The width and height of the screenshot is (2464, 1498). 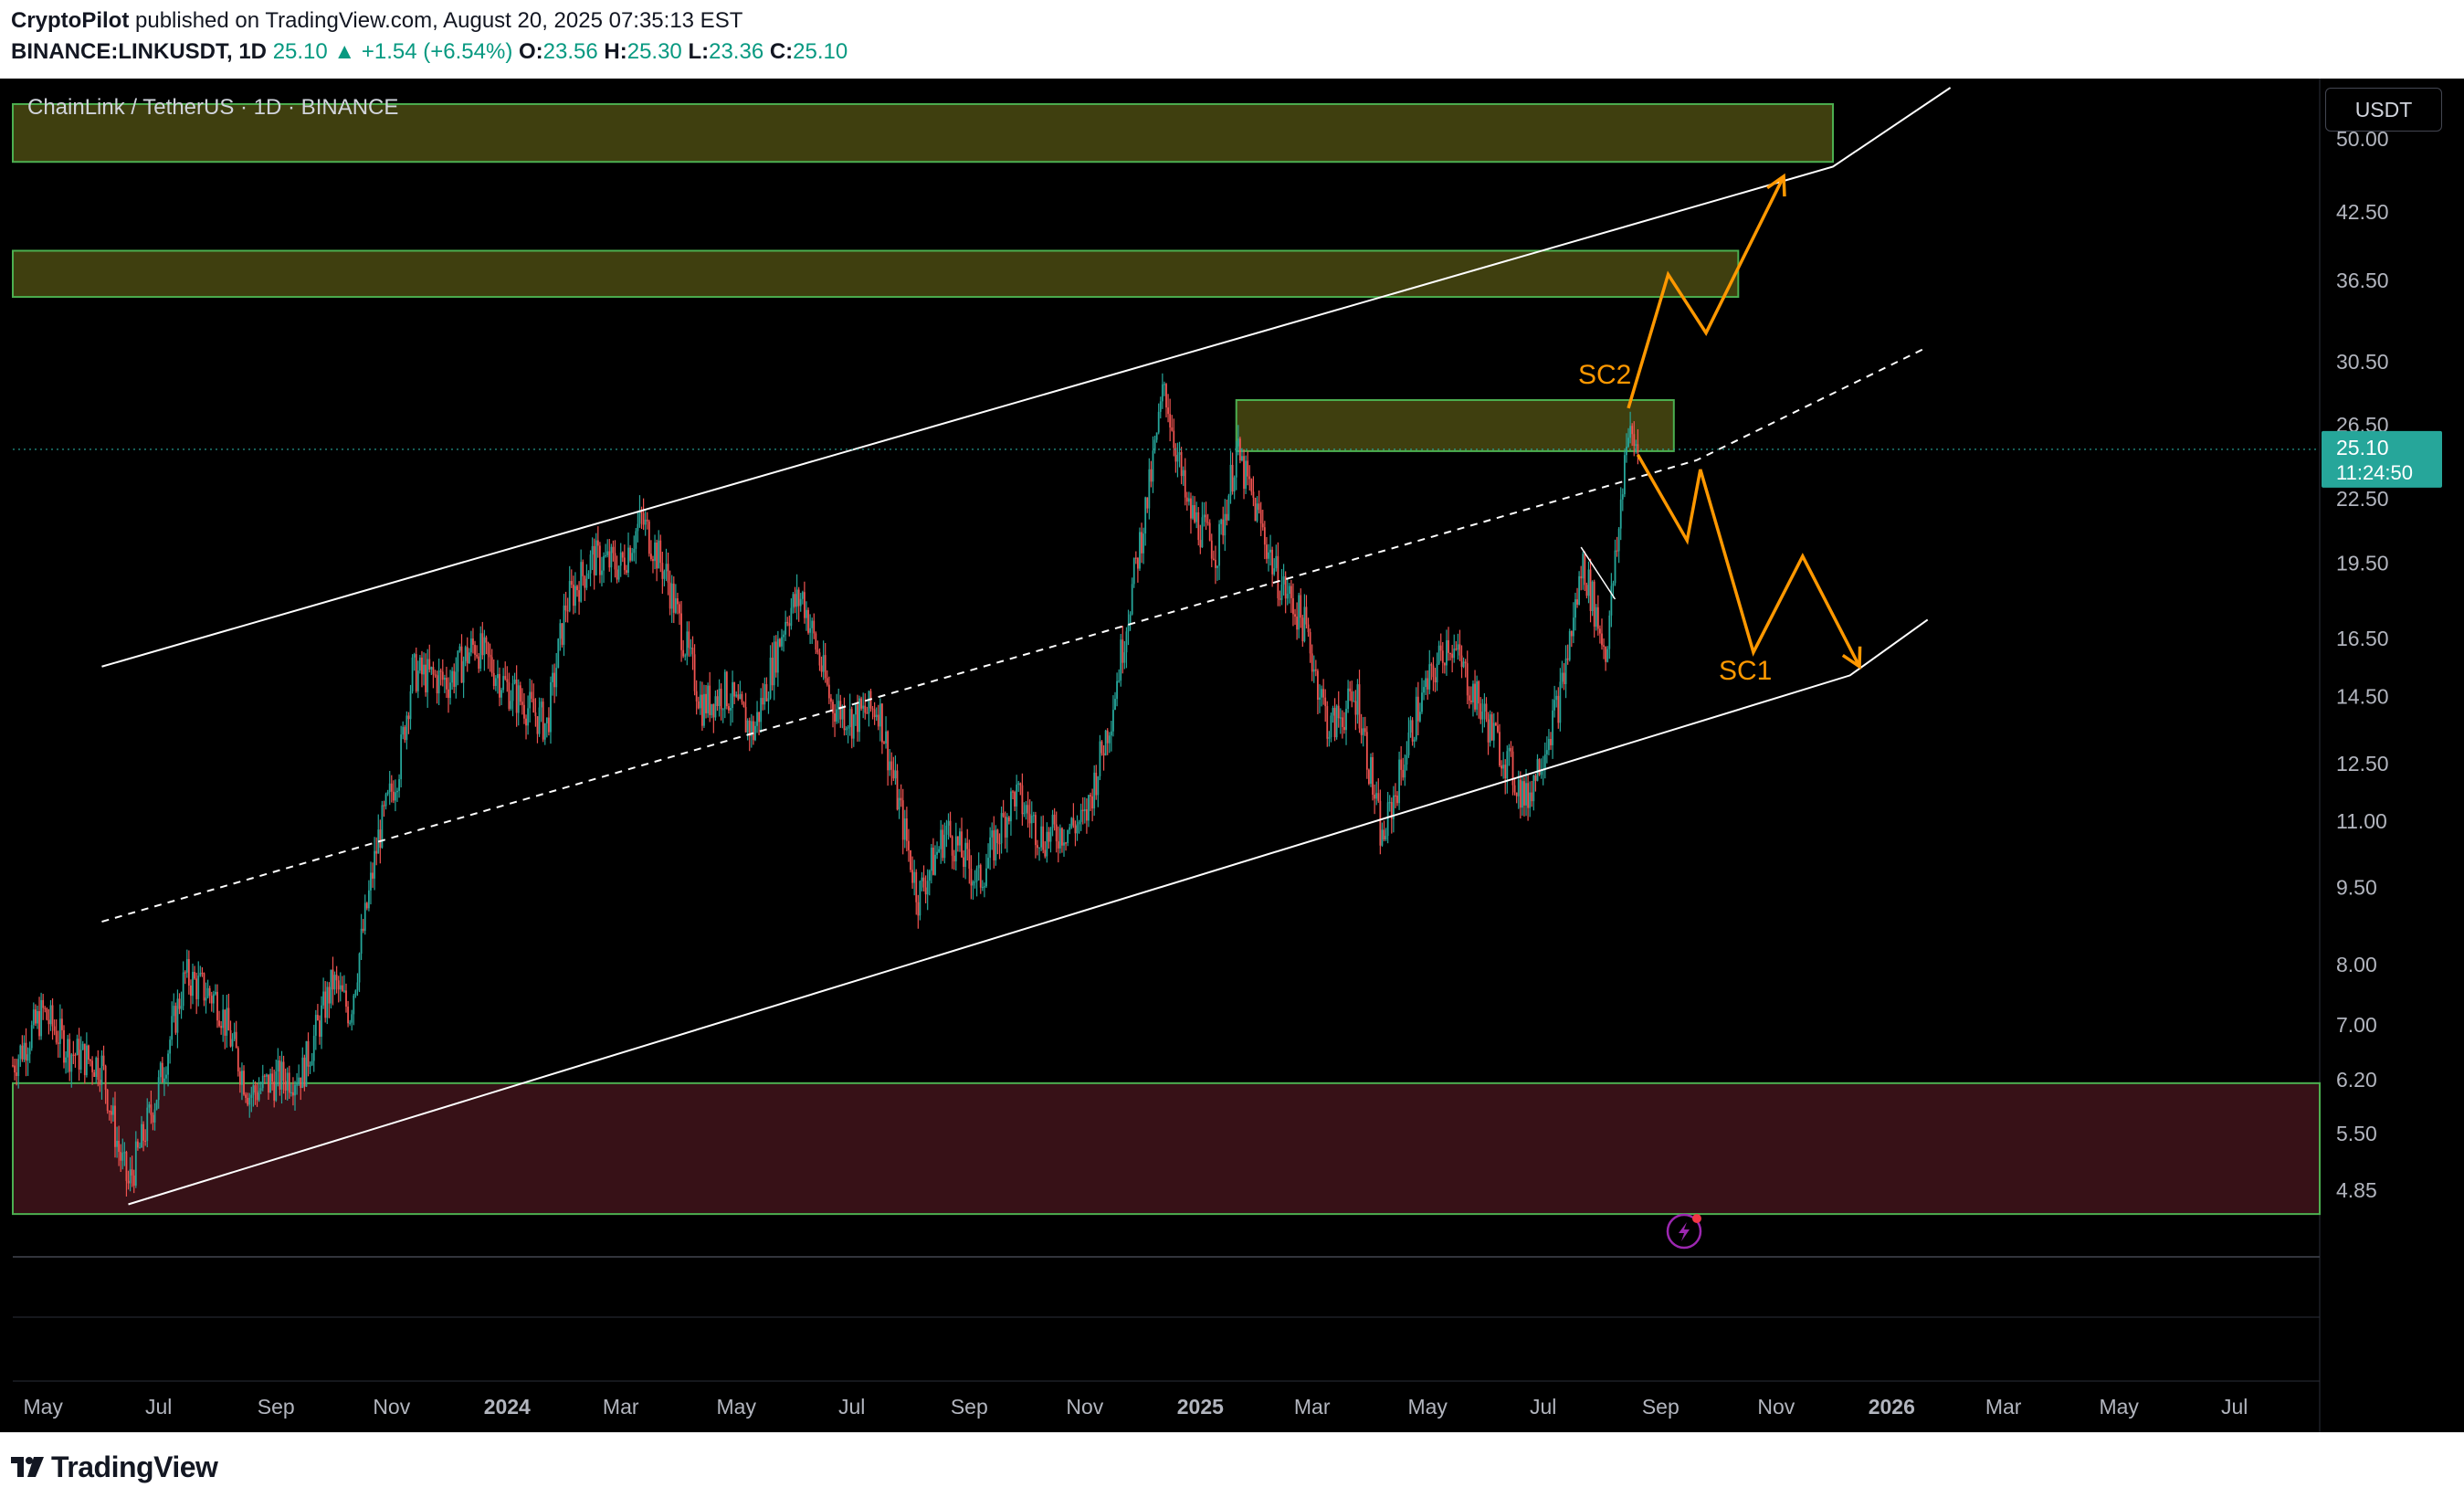 What do you see at coordinates (969, 1407) in the screenshot?
I see `x-tick-label: Sep` at bounding box center [969, 1407].